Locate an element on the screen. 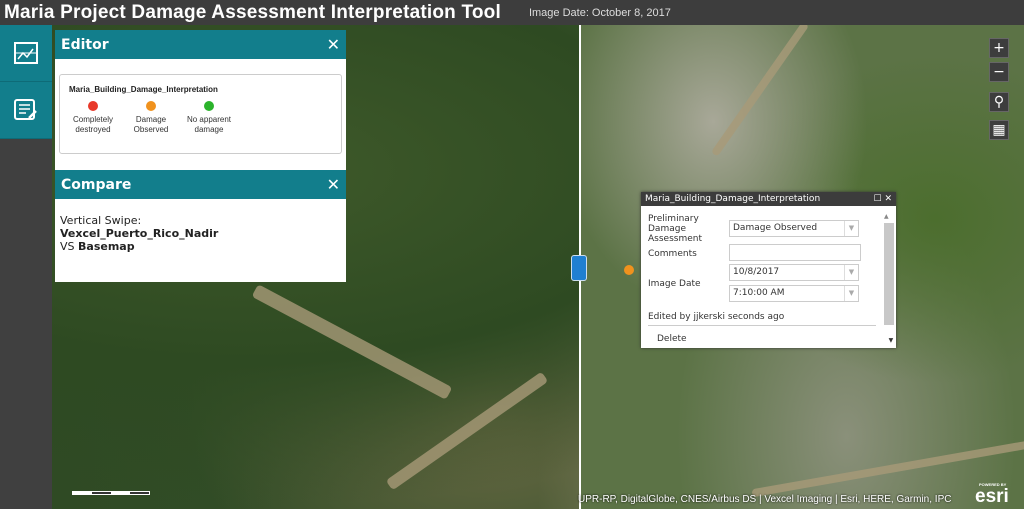  zoom-in-button: + is located at coordinates (999, 48).